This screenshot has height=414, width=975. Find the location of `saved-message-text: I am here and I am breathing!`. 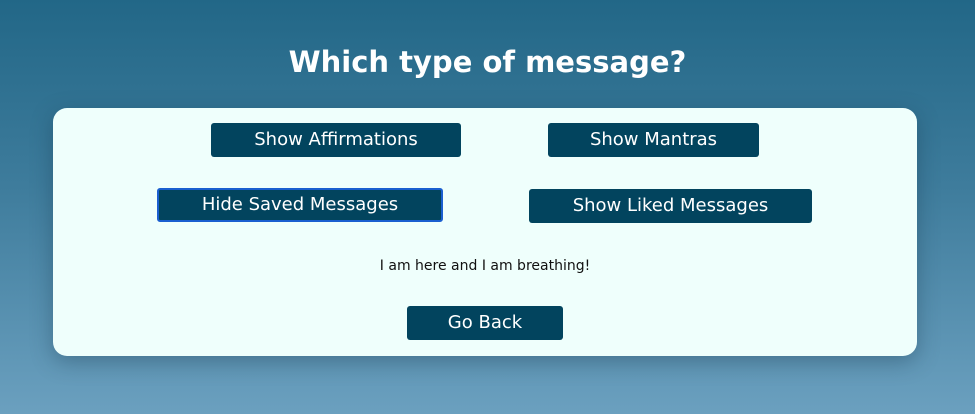

saved-message-text: I am here and I am breathing! is located at coordinates (485, 266).